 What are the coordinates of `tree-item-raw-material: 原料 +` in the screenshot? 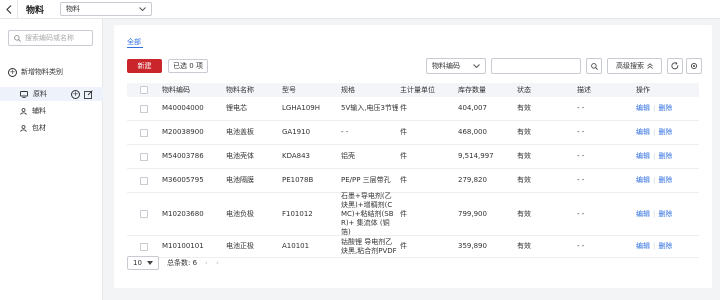 It's located at (51, 94).